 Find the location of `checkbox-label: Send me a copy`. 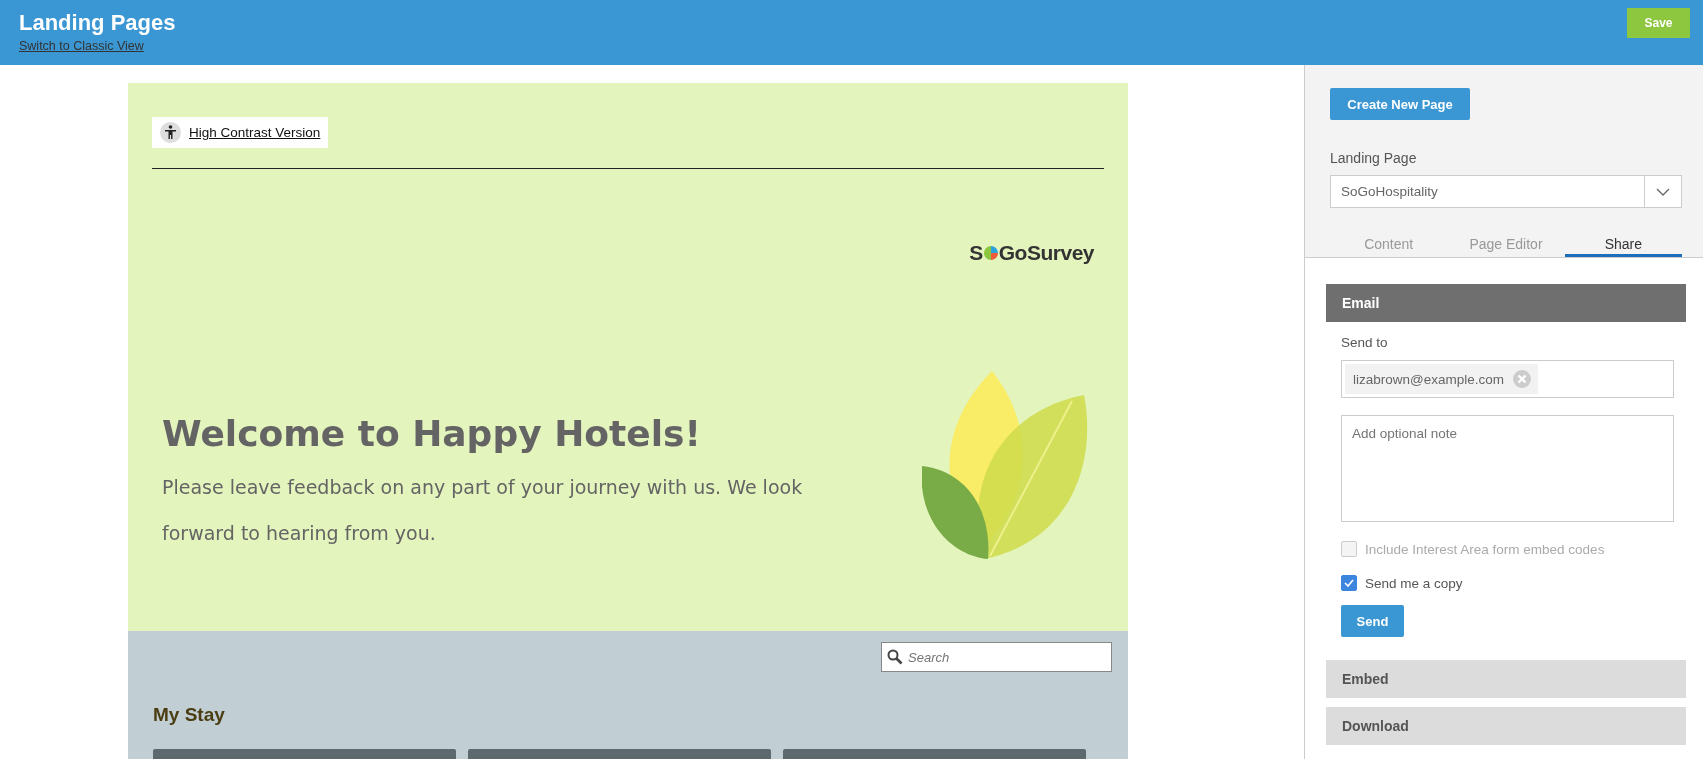

checkbox-label: Send me a copy is located at coordinates (1414, 583).